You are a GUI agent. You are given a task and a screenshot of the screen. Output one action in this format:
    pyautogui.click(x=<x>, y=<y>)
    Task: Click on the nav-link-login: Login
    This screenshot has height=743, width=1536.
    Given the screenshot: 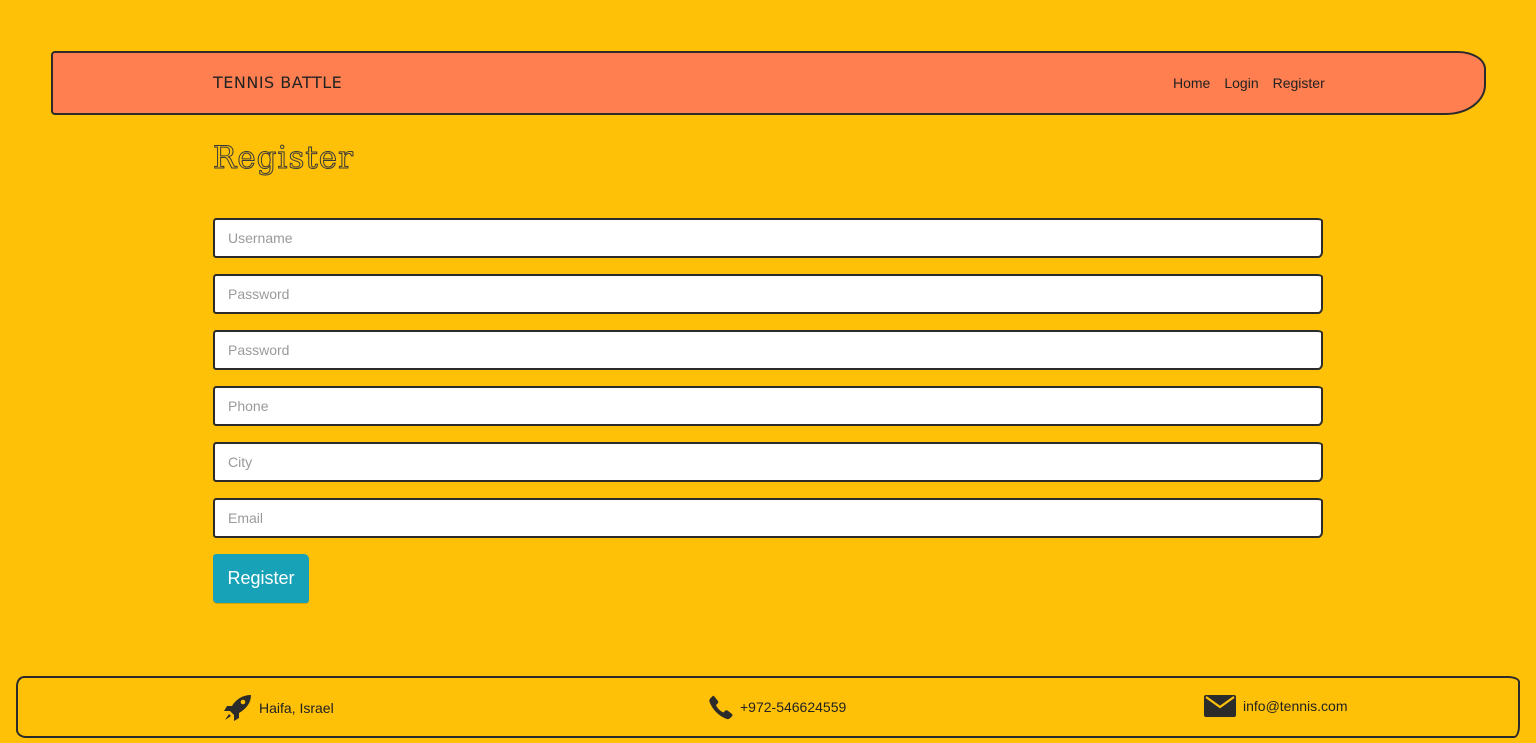 What is the action you would take?
    pyautogui.click(x=1241, y=83)
    